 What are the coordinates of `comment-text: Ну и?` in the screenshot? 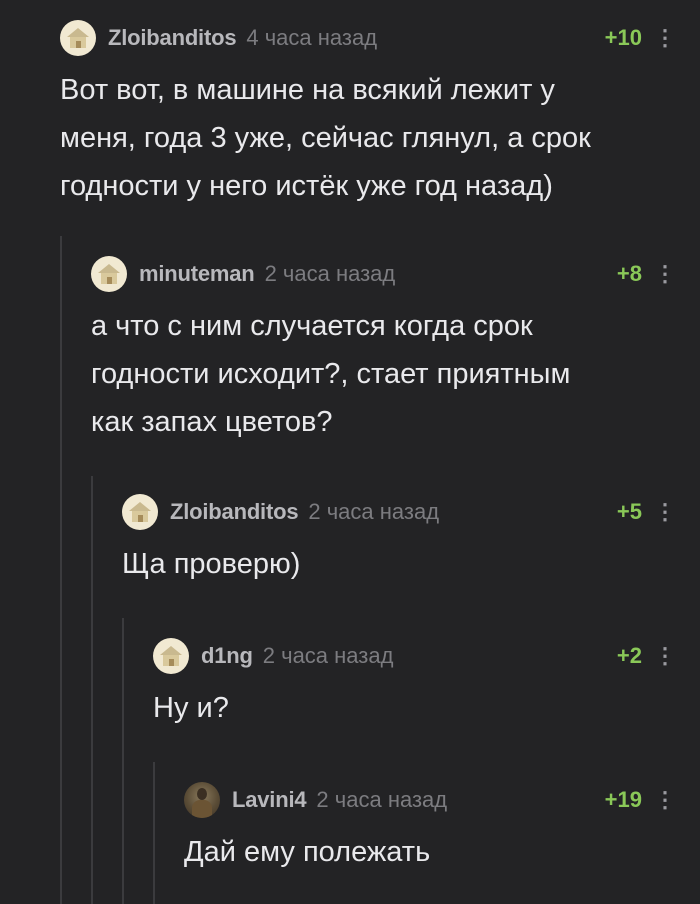 It's located at (412, 708).